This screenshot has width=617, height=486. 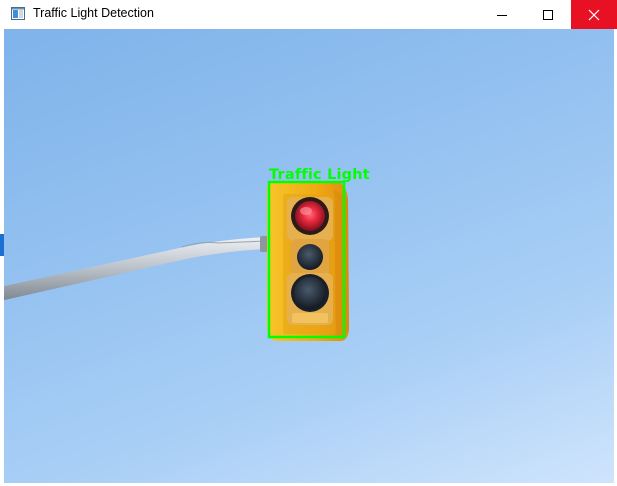 I want to click on window-app-icon, so click(x=18, y=13).